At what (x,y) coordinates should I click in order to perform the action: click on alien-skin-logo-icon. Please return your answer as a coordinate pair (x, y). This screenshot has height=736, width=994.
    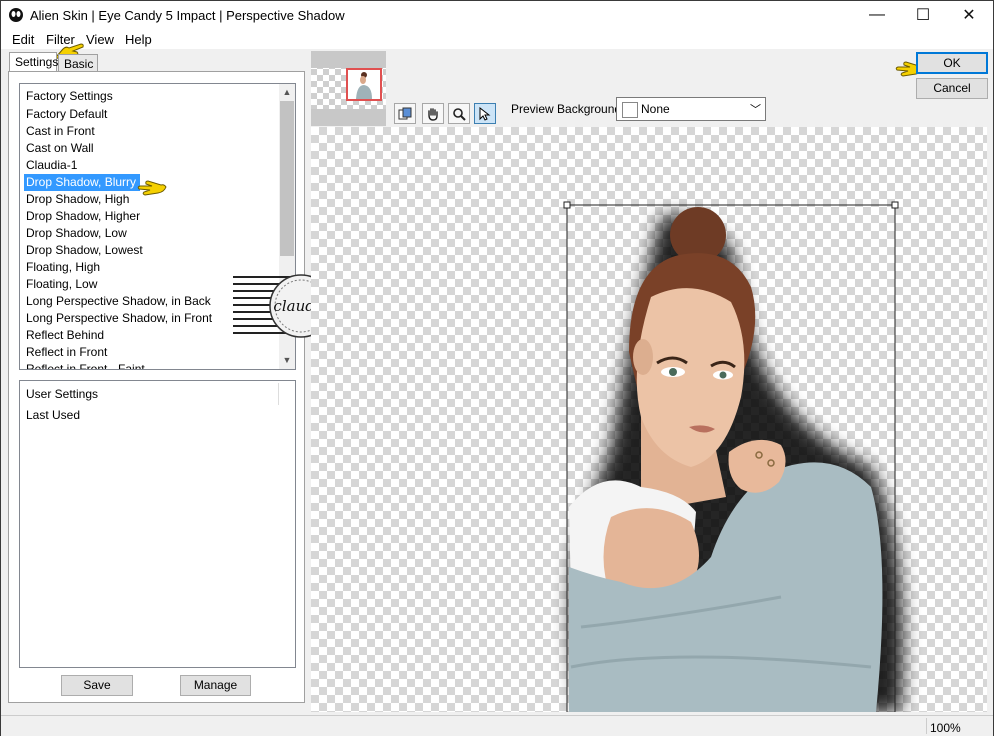
    Looking at the image, I should click on (16, 15).